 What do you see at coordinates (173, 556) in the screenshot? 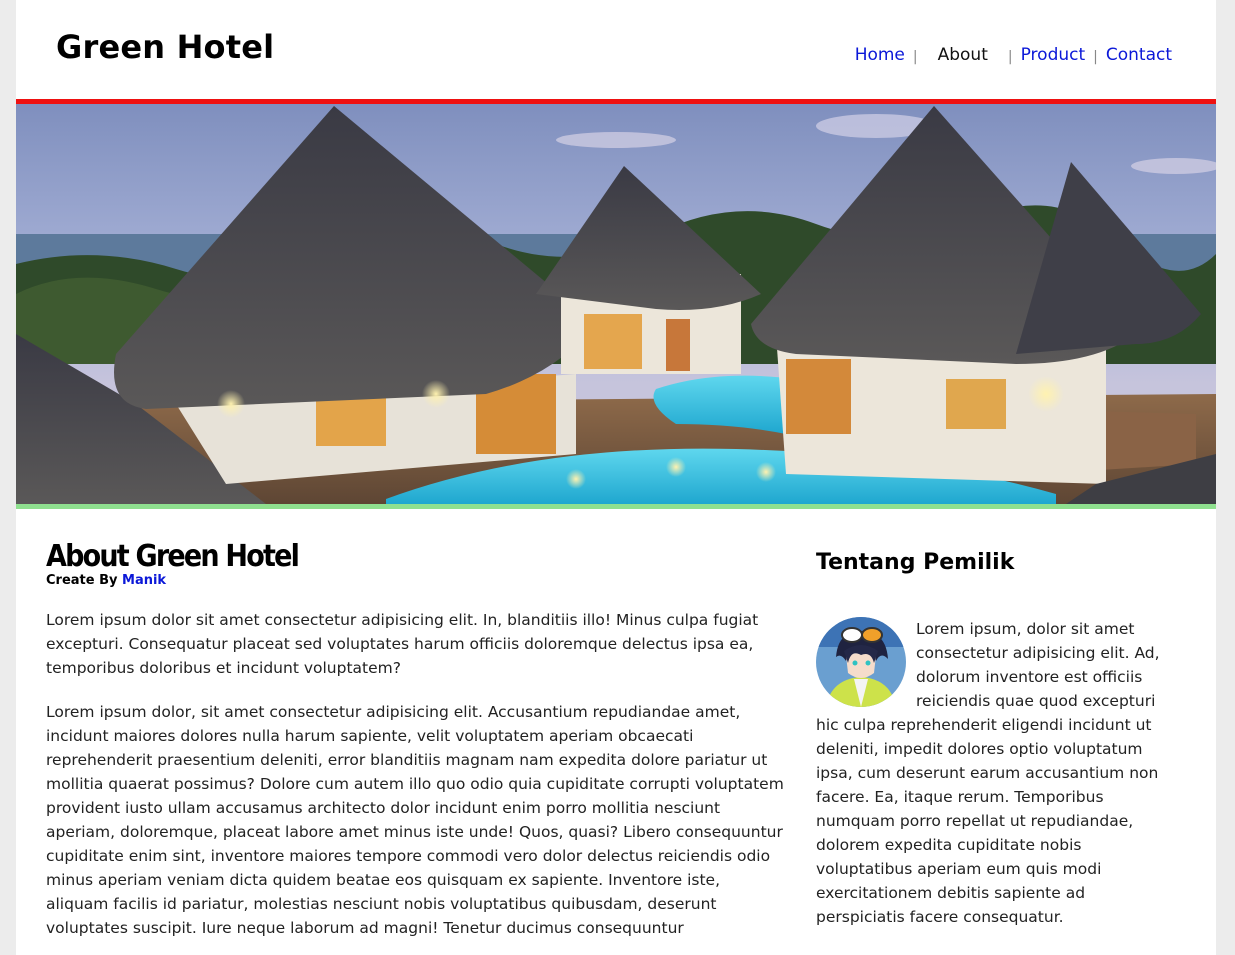
I see `article-title: About Green Hotel` at bounding box center [173, 556].